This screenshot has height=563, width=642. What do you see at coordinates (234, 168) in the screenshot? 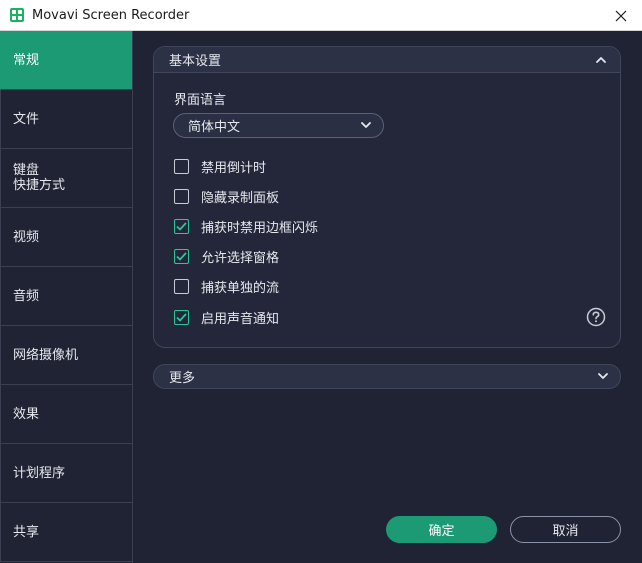
I see `option-label: 禁用倒计时` at bounding box center [234, 168].